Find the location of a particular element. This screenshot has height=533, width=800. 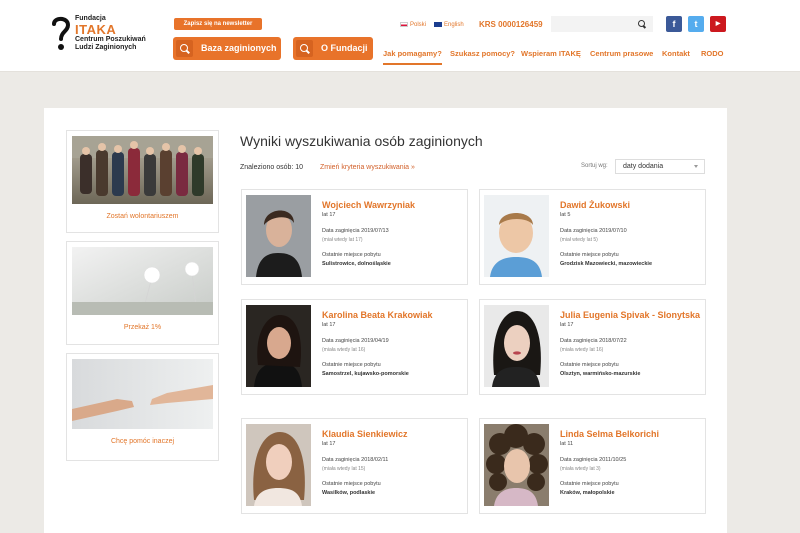

found-label: Znaleziono osób: is located at coordinates (267, 167).